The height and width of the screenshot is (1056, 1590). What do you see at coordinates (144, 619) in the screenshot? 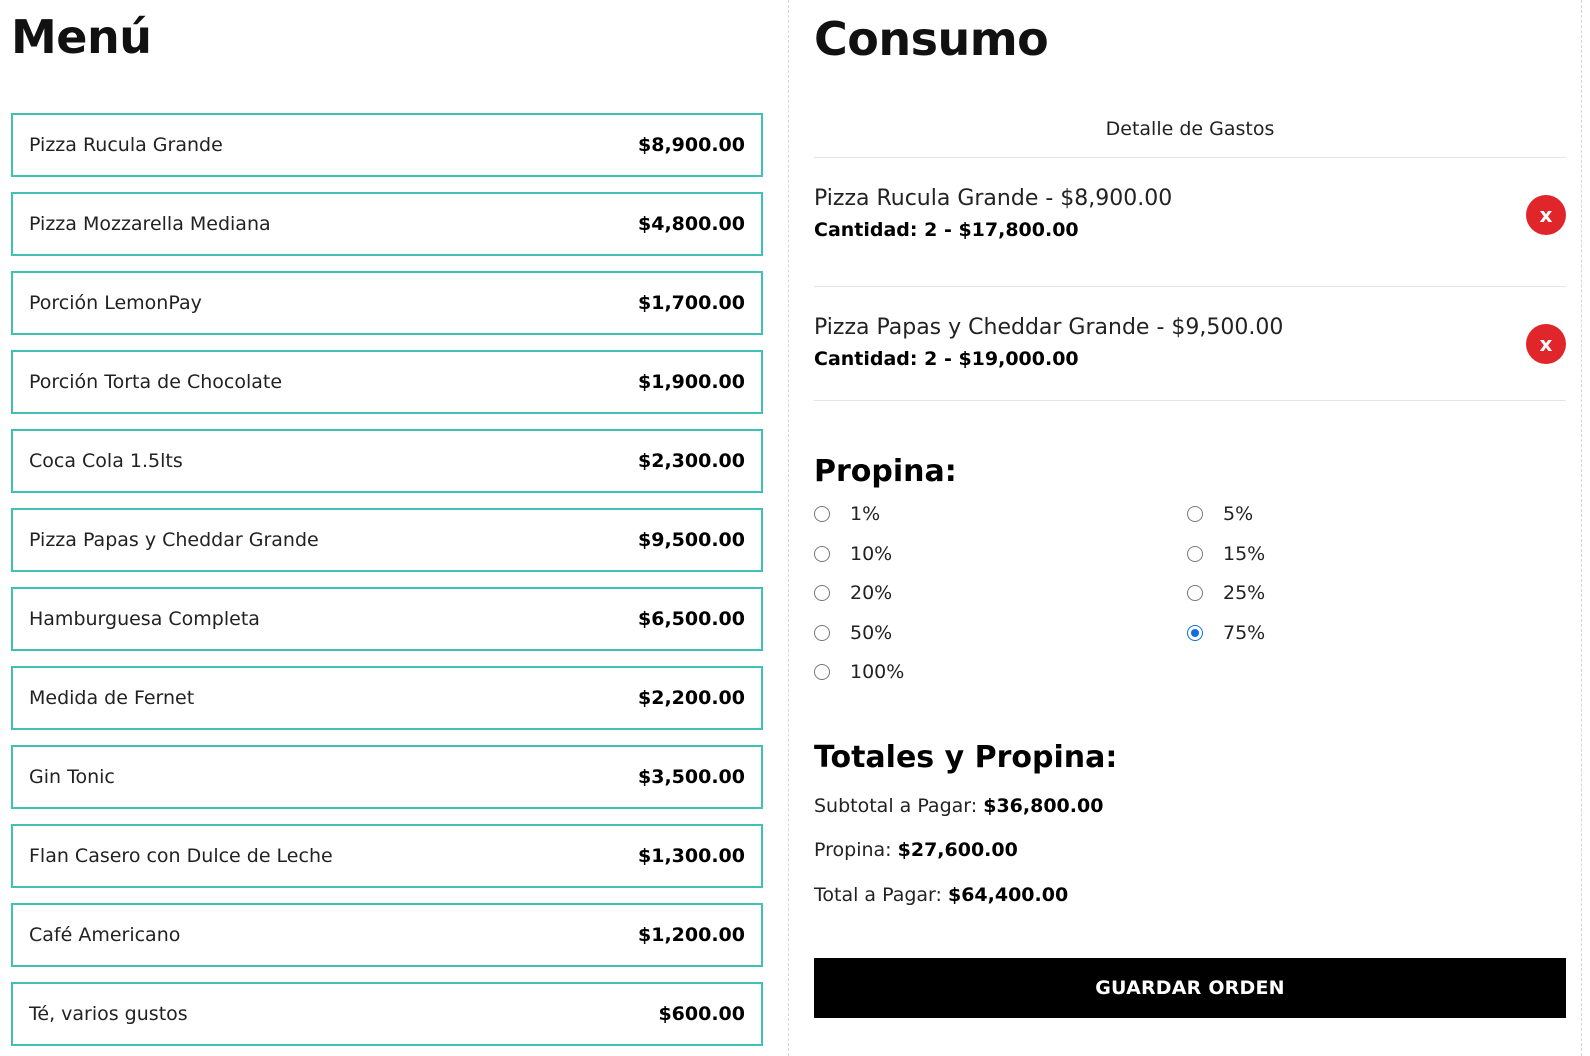
I see `menu-item-name: Hamburguesa Completa` at bounding box center [144, 619].